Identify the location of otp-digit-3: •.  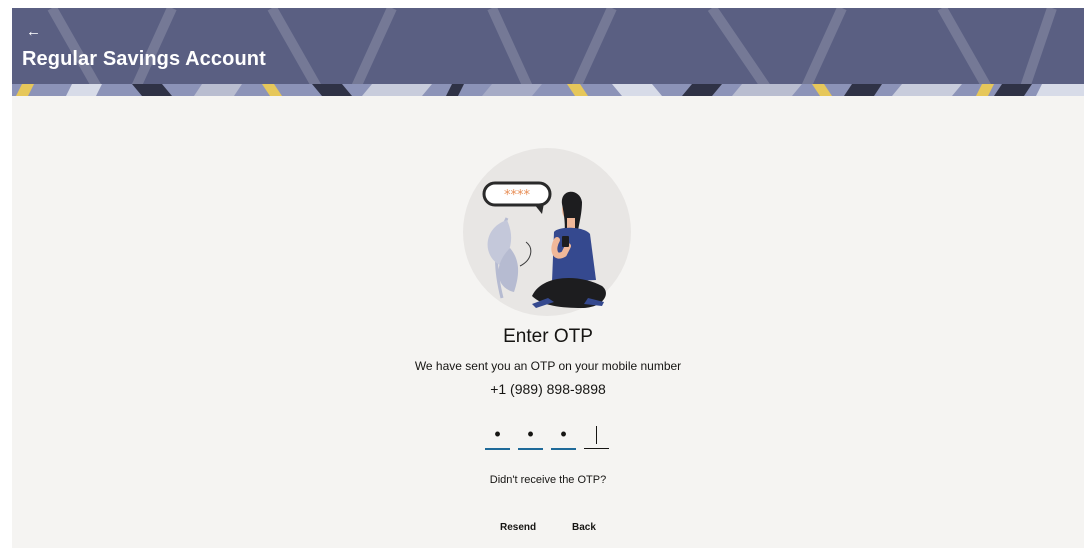
(563, 436).